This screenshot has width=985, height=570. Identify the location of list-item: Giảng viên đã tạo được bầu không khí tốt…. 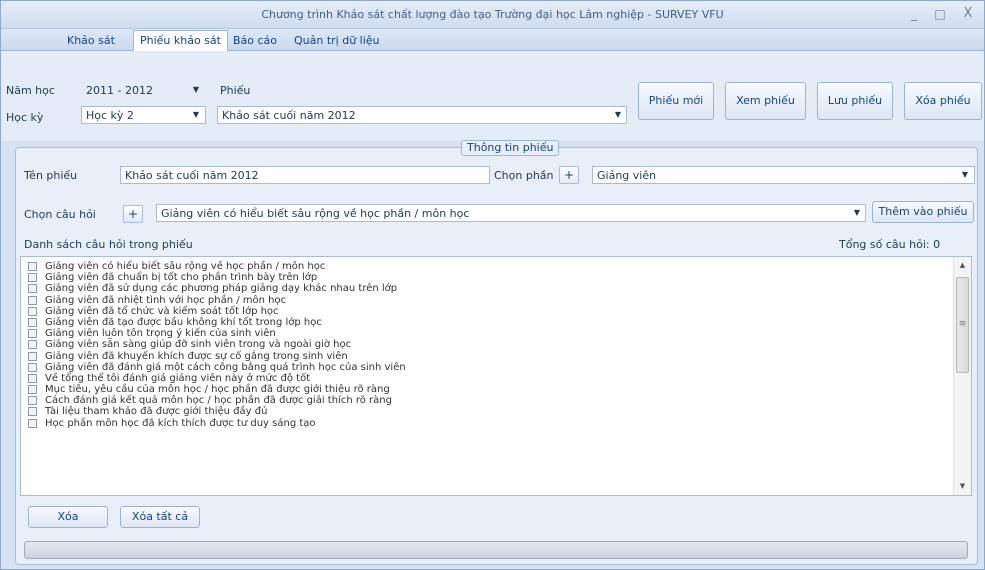
(496, 322).